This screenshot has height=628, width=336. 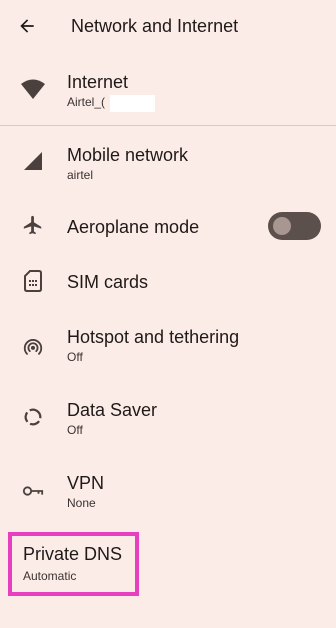 What do you see at coordinates (33, 417) in the screenshot?
I see `data-saver-icon` at bounding box center [33, 417].